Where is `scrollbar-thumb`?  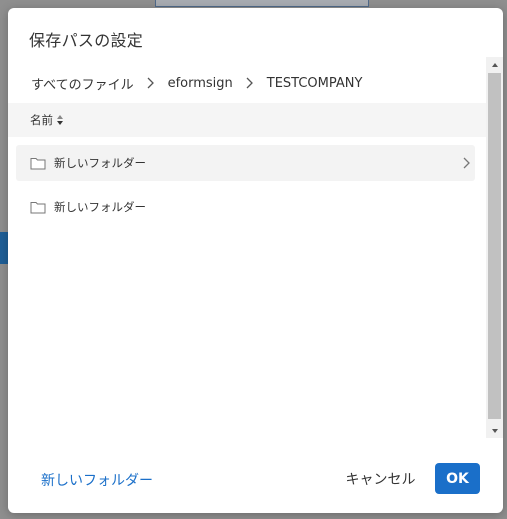
scrollbar-thumb is located at coordinates (494, 246).